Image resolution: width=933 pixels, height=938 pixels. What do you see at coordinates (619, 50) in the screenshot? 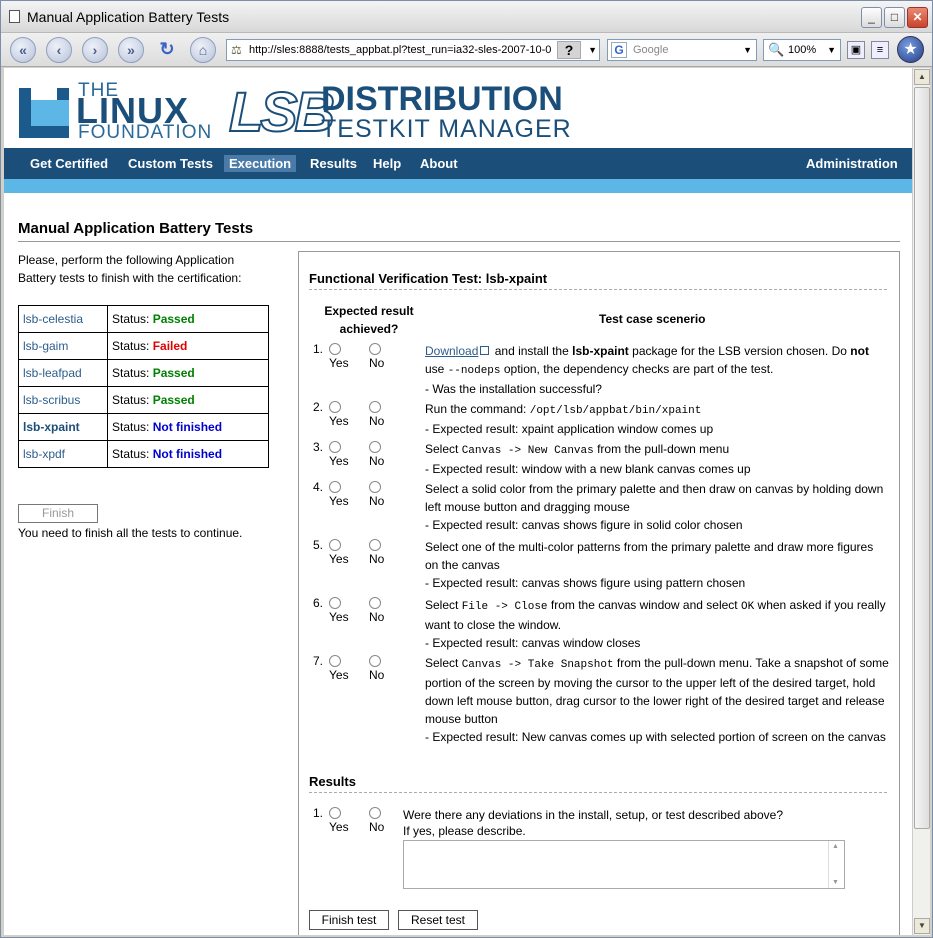
I see `google-icon: G` at bounding box center [619, 50].